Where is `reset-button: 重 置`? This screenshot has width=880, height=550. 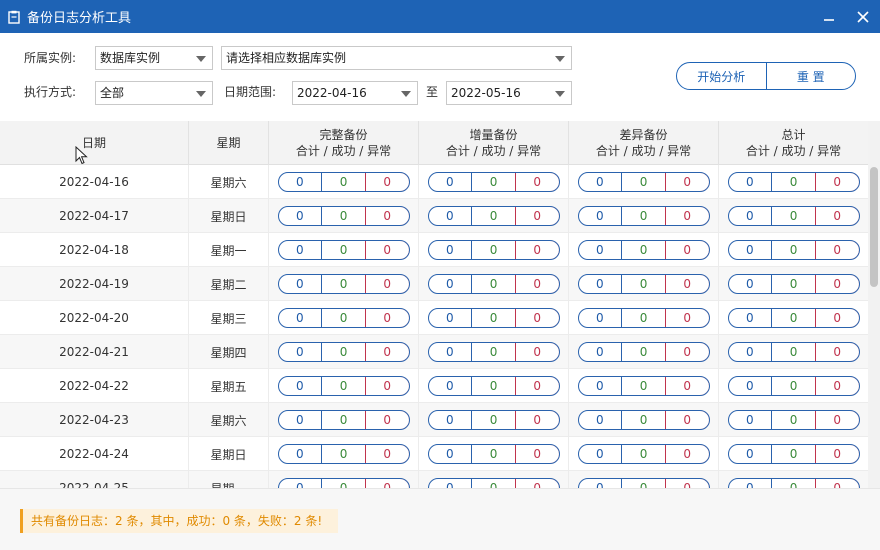 reset-button: 重 置 is located at coordinates (810, 76).